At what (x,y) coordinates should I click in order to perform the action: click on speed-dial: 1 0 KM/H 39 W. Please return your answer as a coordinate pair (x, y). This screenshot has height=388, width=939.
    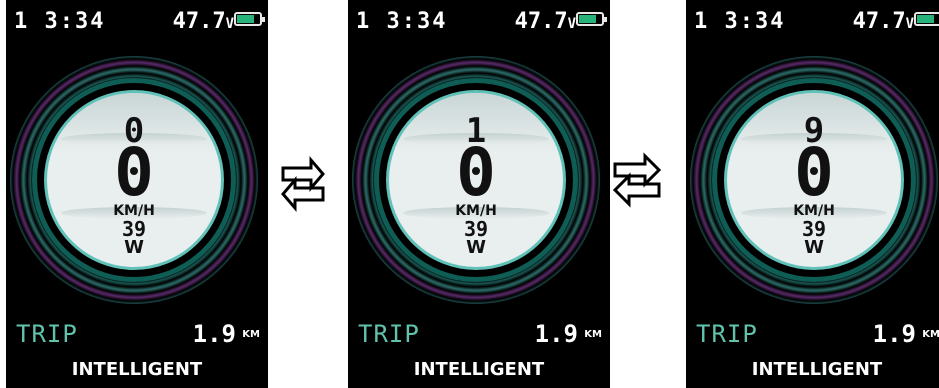
    Looking at the image, I should click on (476, 180).